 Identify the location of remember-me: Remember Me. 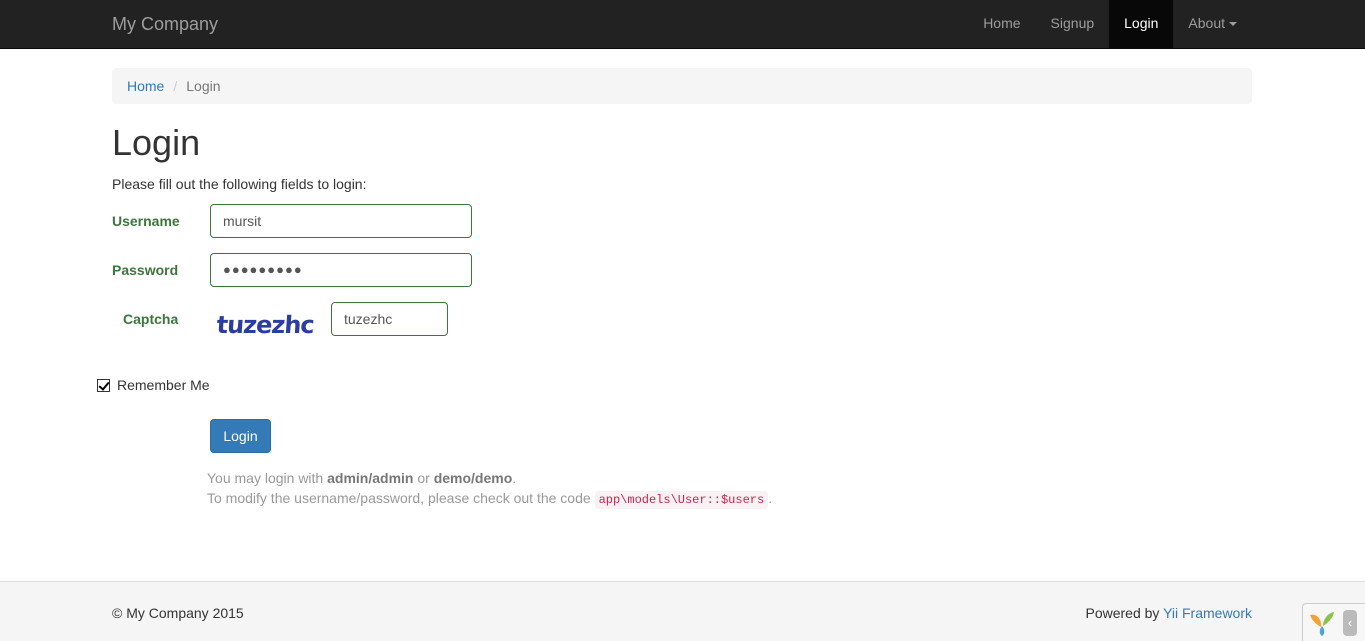
(153, 385).